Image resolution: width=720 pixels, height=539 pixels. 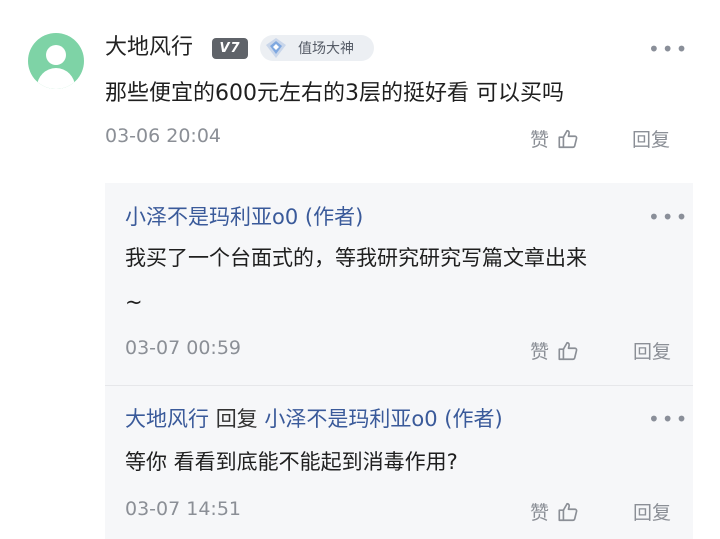 I want to click on title-badge: 值场大神, so click(x=317, y=48).